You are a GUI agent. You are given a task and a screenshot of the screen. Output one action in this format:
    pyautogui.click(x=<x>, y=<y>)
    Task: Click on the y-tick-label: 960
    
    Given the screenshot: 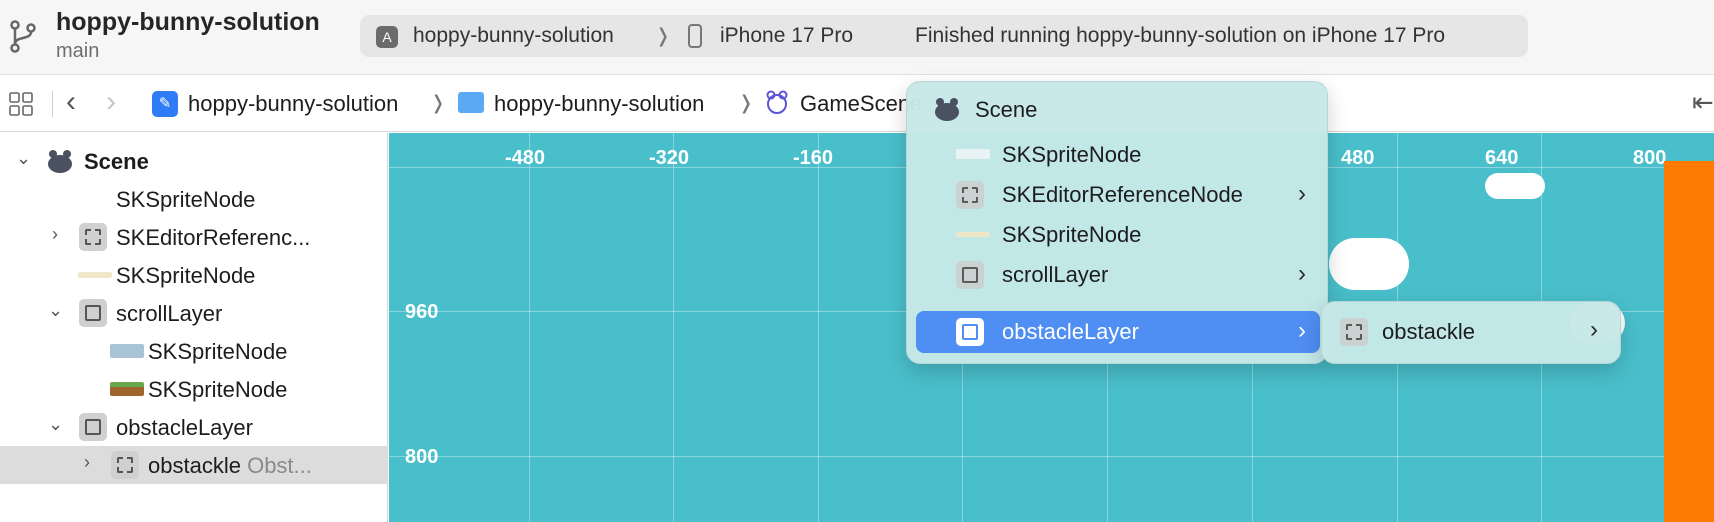 What is the action you would take?
    pyautogui.click(x=422, y=312)
    